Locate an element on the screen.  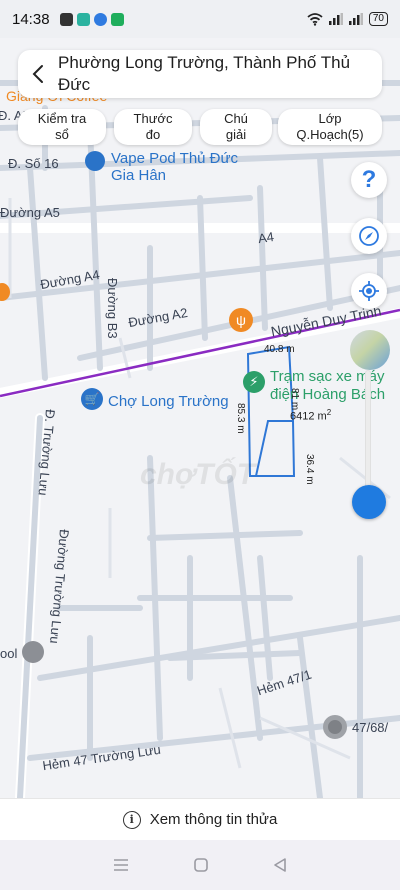
opacity-slider-track is located at coordinates (368, 435).